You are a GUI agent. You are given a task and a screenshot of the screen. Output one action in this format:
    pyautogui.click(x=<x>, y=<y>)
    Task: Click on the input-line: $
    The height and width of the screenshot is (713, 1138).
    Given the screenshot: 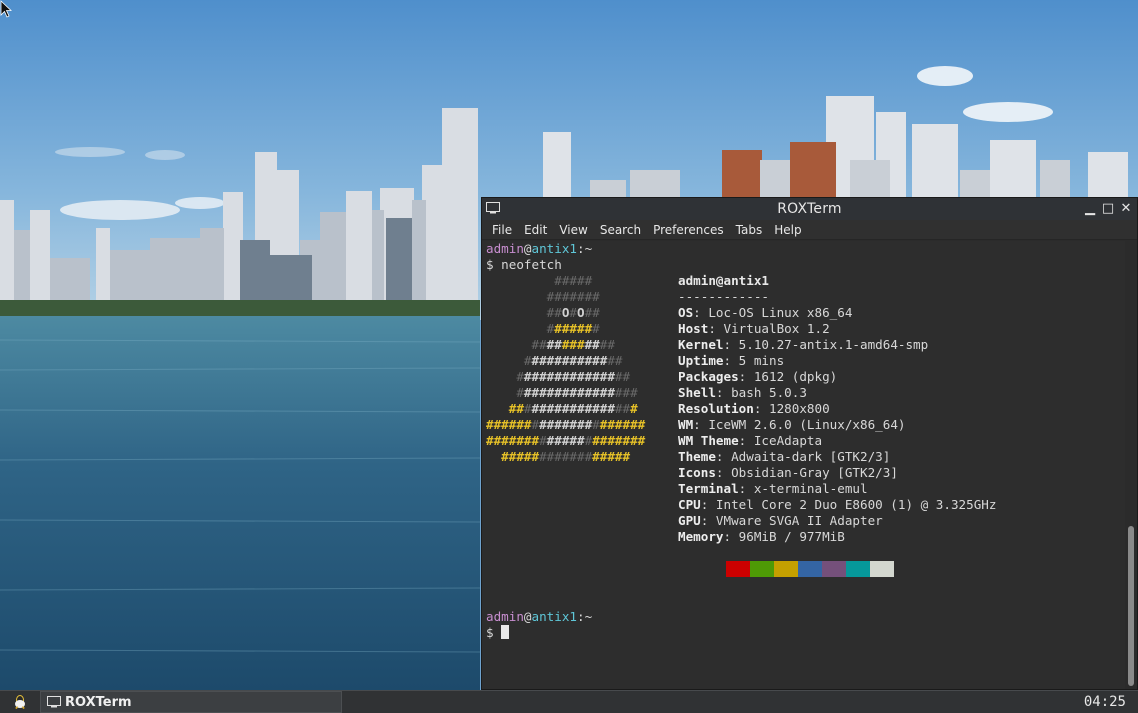 What is the action you would take?
    pyautogui.click(x=498, y=633)
    